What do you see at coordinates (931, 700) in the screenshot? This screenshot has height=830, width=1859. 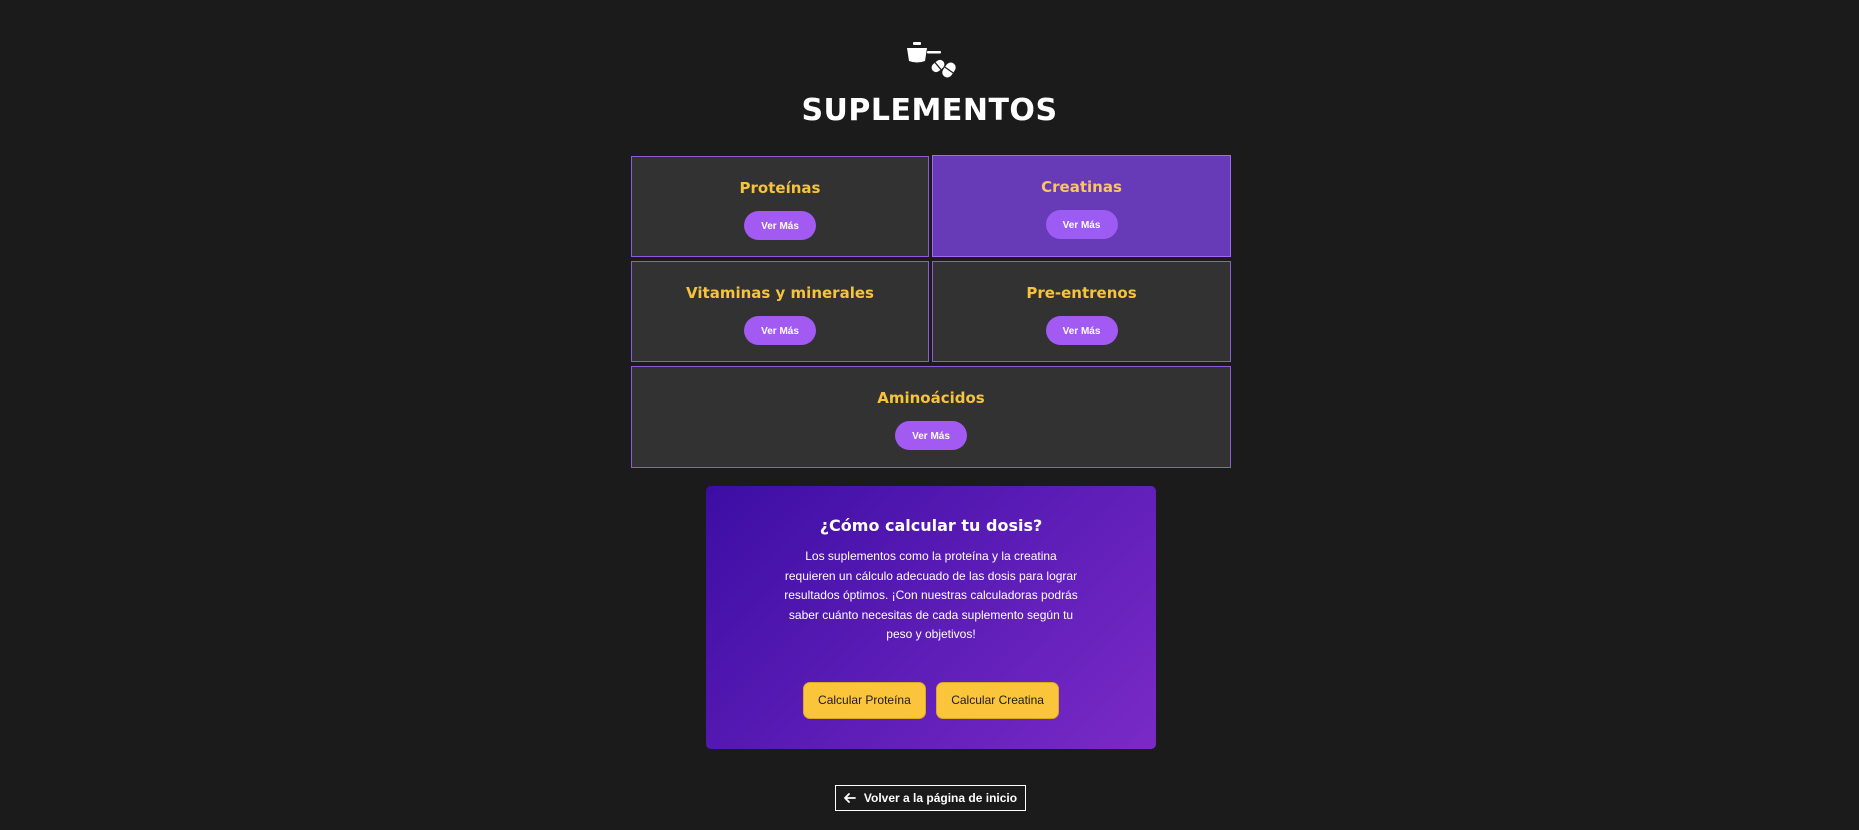 I see `calculator-actions: Calcular Proteína Calcular Creatina` at bounding box center [931, 700].